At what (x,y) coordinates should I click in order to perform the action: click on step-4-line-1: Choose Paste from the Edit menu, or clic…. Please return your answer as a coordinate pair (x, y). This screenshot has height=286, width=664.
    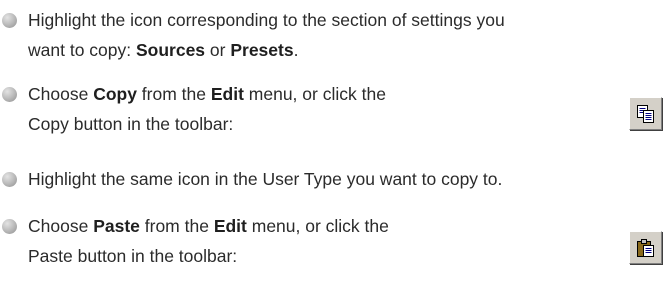
    Looking at the image, I should click on (208, 226).